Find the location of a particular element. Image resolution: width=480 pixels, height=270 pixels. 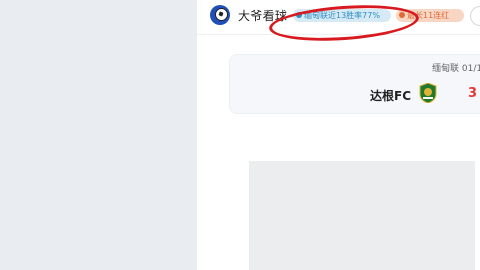

league-date: 缅甸联 01/1 is located at coordinates (456, 69).